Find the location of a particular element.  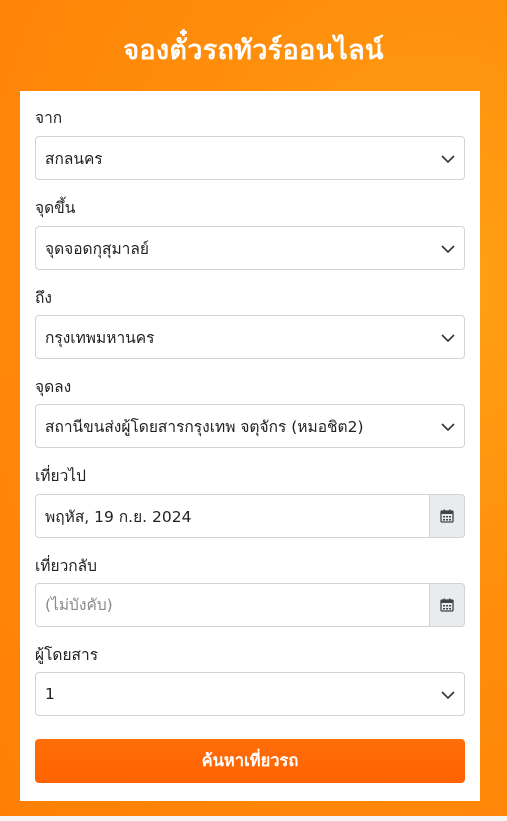

return-label: เที่ยวกลับ is located at coordinates (66, 566).